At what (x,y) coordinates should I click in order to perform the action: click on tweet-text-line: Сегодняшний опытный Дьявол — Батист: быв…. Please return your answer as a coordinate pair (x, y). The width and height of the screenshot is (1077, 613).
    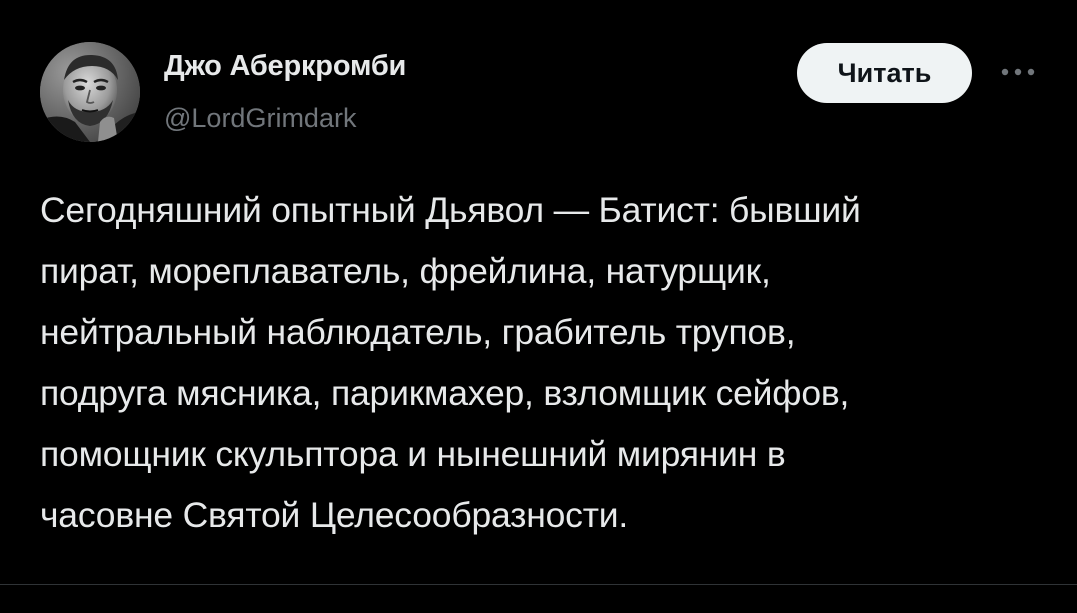
    Looking at the image, I should click on (450, 210).